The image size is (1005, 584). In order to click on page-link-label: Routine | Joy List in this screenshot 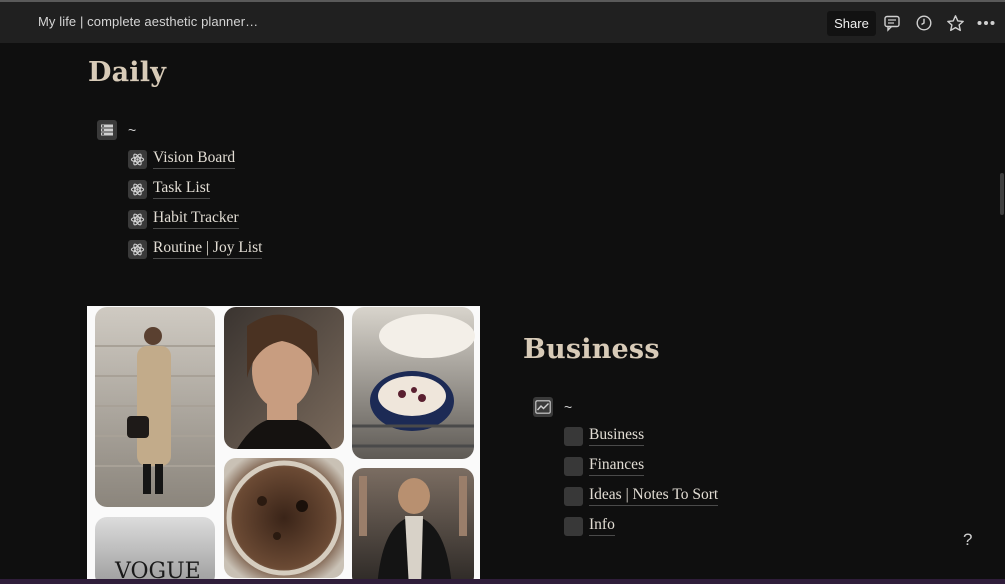, I will do `click(208, 249)`.